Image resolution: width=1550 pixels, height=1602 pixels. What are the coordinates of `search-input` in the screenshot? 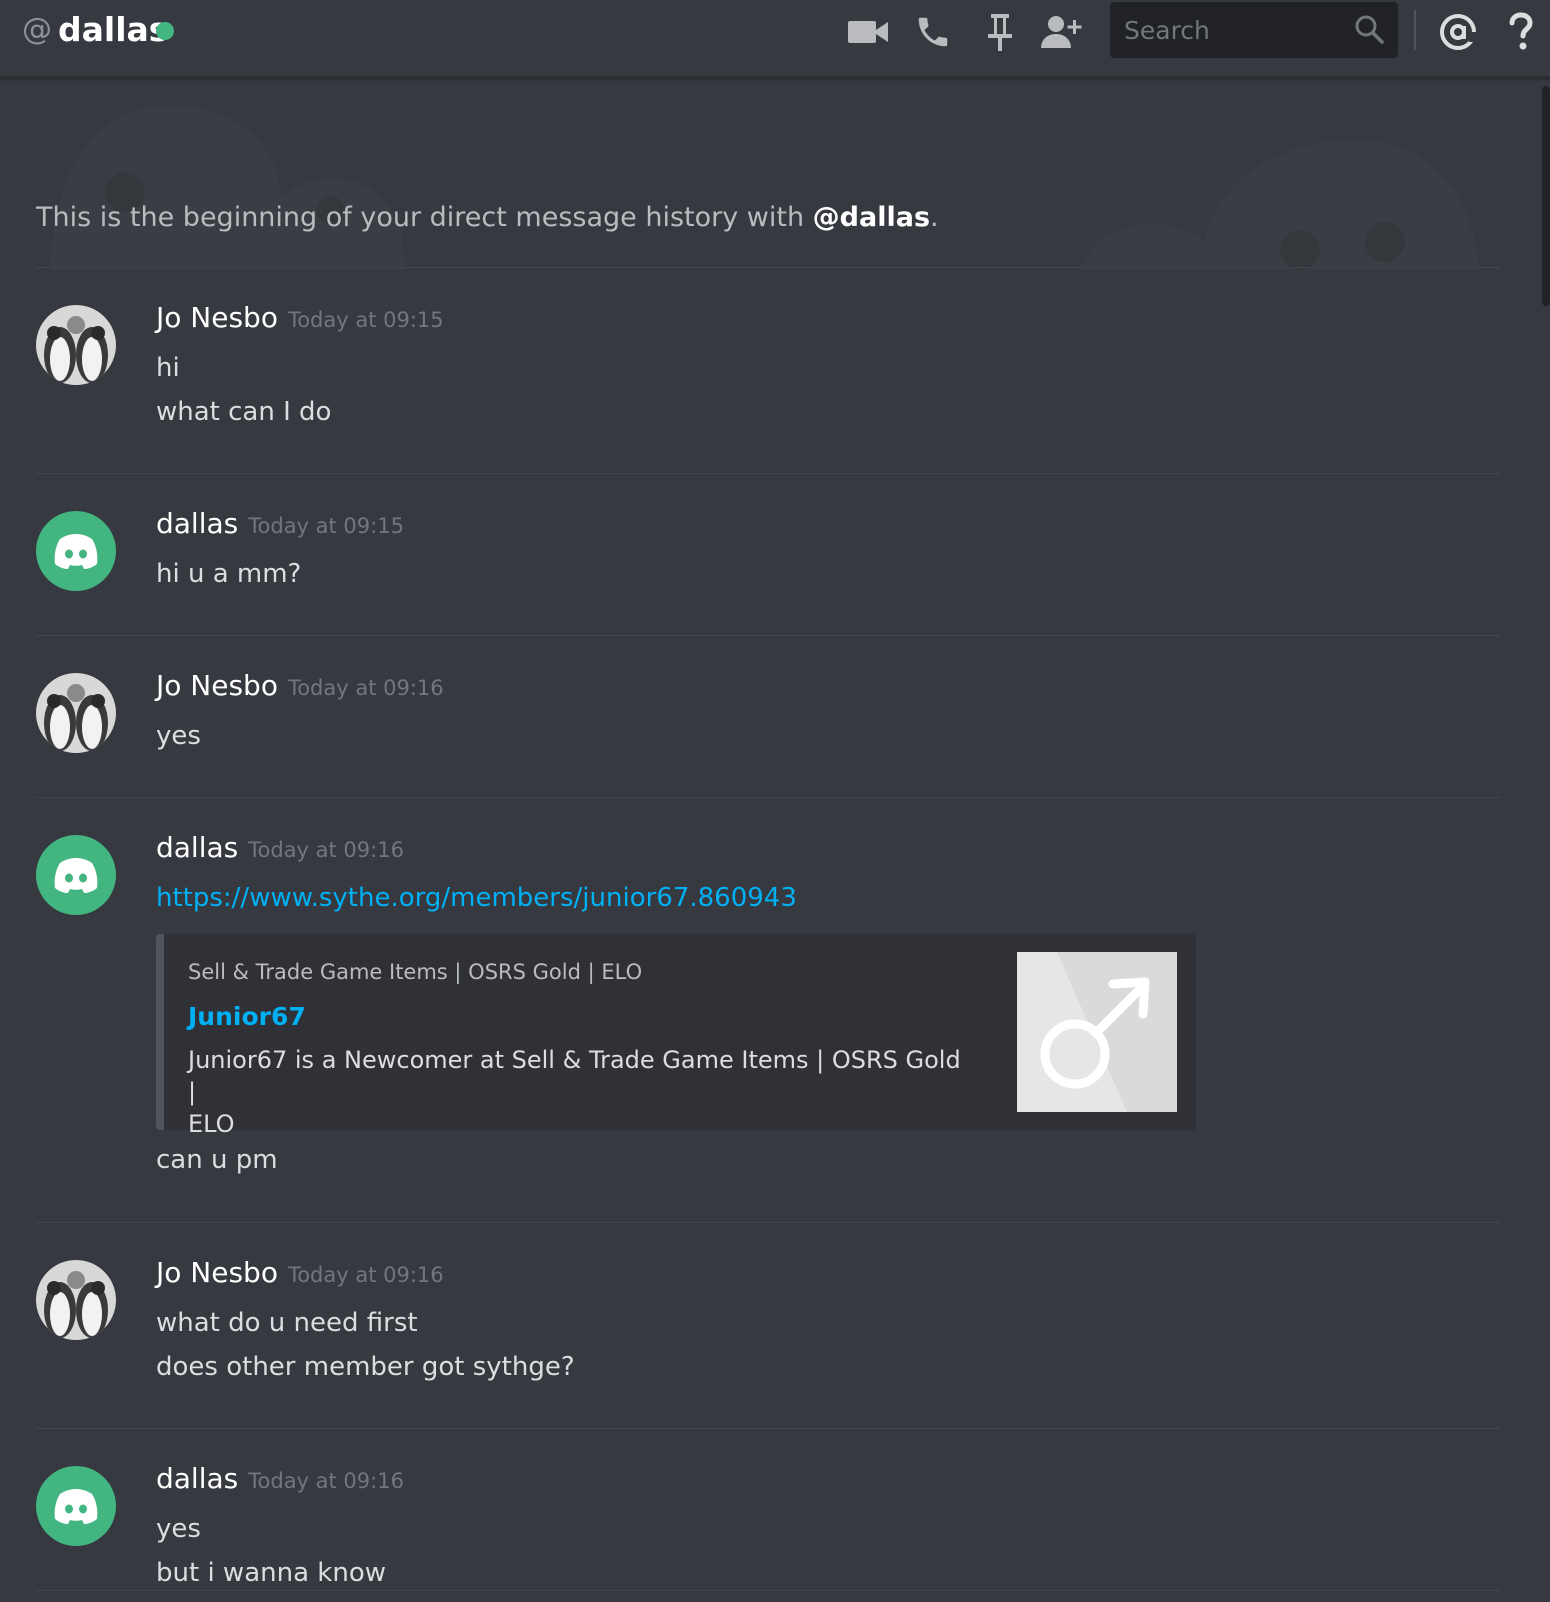 It's located at (1230, 30).